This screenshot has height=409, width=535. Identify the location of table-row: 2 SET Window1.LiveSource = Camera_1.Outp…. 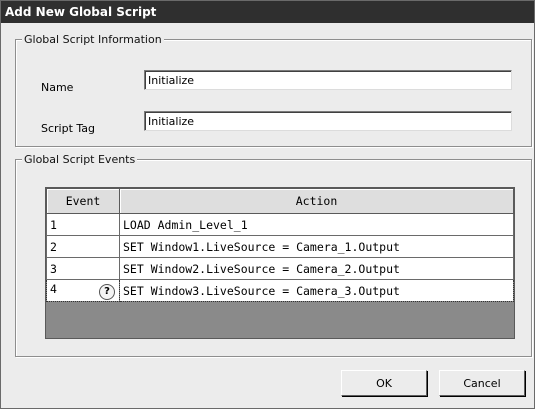
(280, 246).